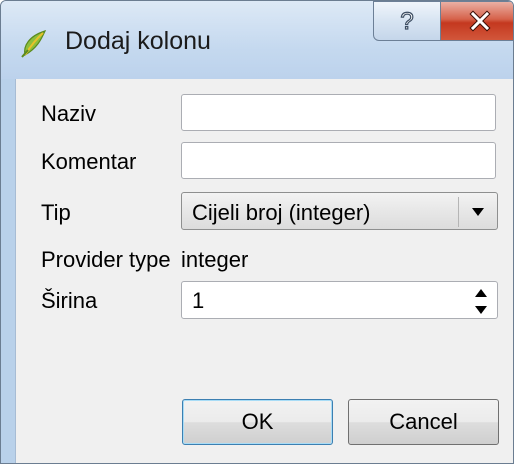 This screenshot has height=464, width=514. What do you see at coordinates (423, 422) in the screenshot?
I see `cancel-button: Cancel` at bounding box center [423, 422].